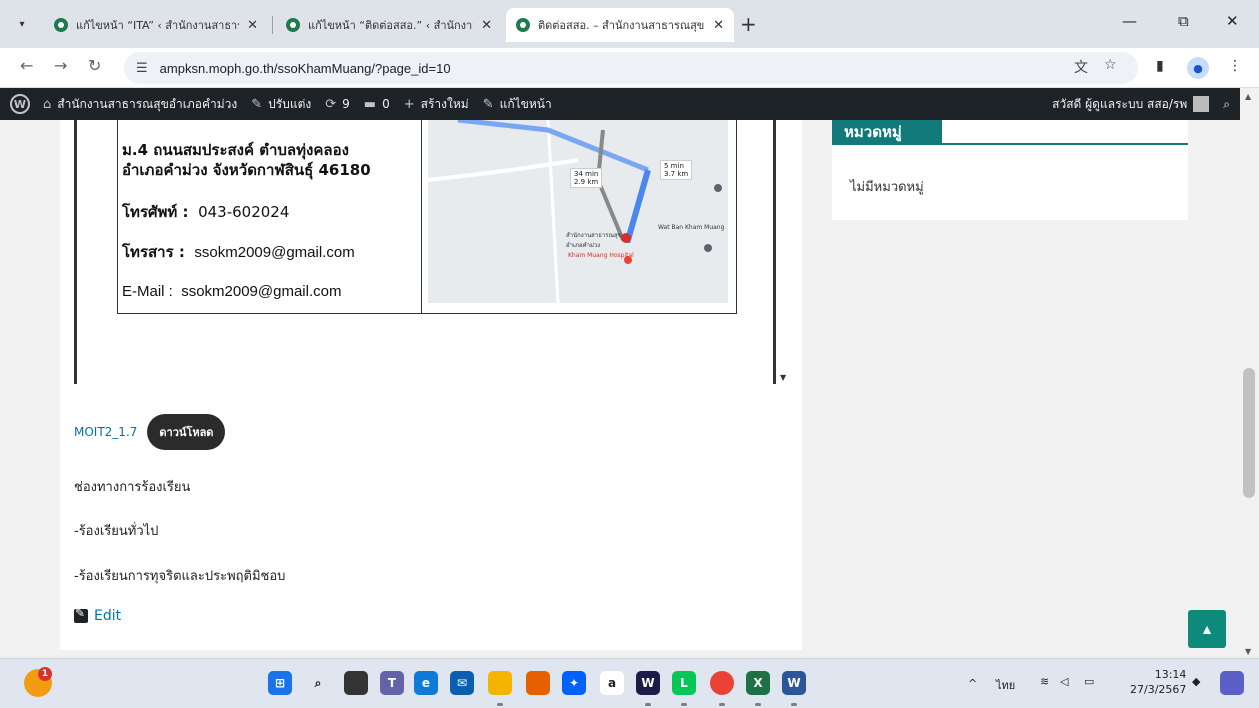 The height and width of the screenshot is (708, 1259). What do you see at coordinates (1196, 681) in the screenshot?
I see `notification-bell-icon: ◆` at bounding box center [1196, 681].